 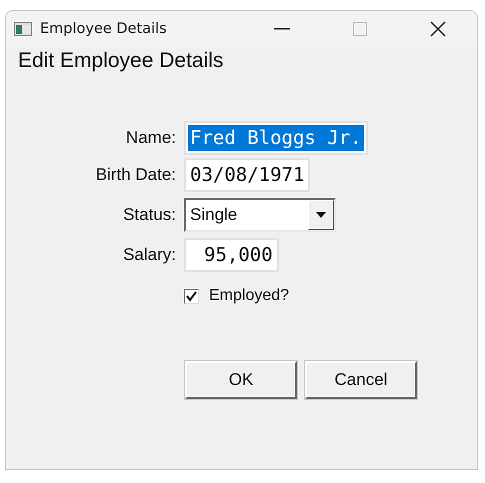 I want to click on input-field: 03/08/1971, so click(x=247, y=175).